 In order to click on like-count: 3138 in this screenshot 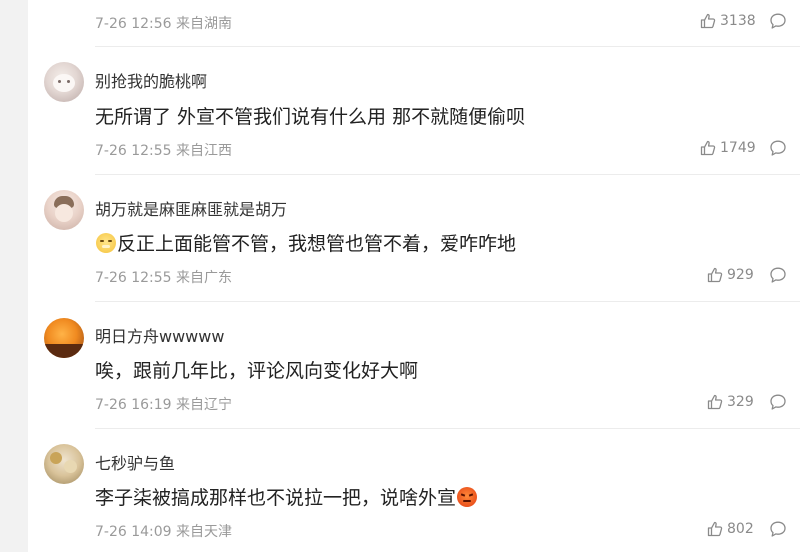, I will do `click(738, 21)`.